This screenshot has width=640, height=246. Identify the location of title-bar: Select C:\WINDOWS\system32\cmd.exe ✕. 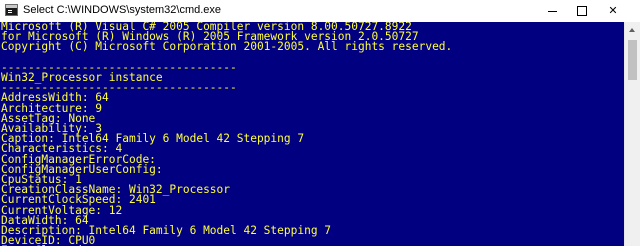
(320, 11).